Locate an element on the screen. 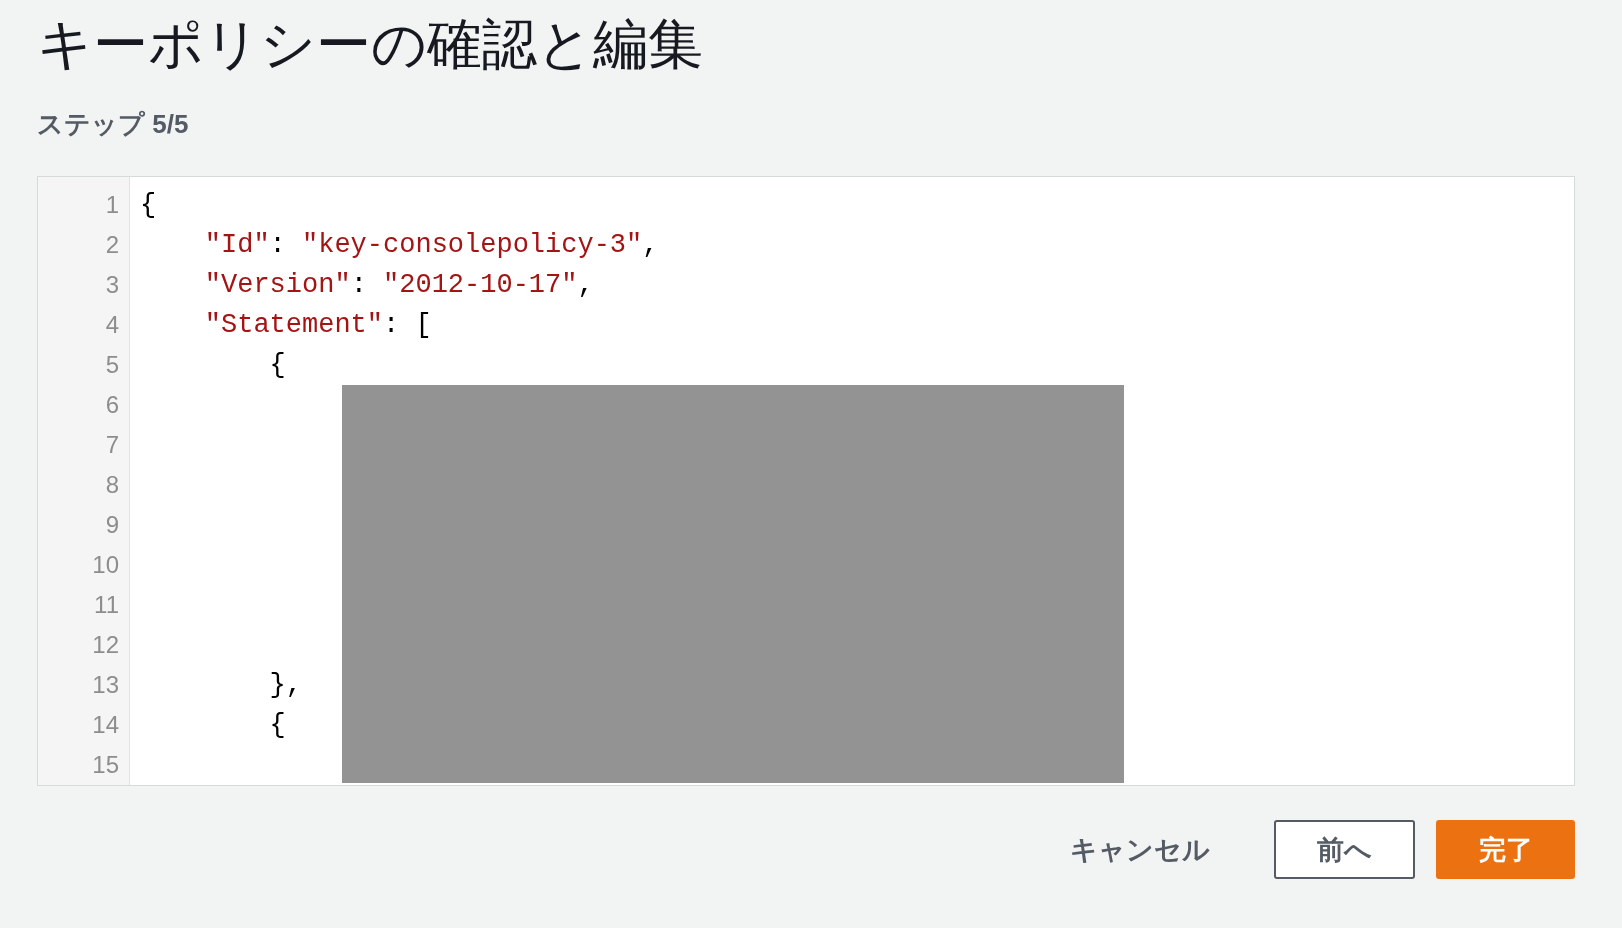 This screenshot has height=928, width=1622. line-number: 9 is located at coordinates (112, 525).